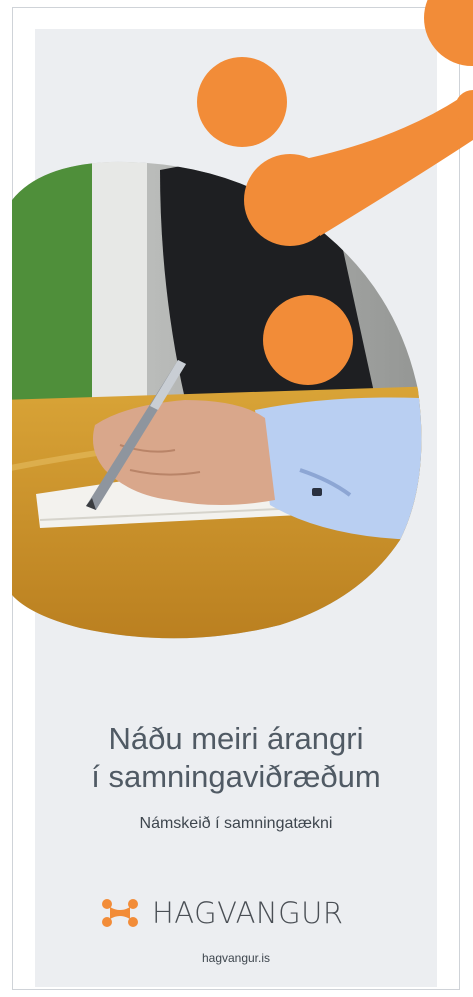  What do you see at coordinates (236, 738) in the screenshot?
I see `headline-line-1: Náðu meiri árangri` at bounding box center [236, 738].